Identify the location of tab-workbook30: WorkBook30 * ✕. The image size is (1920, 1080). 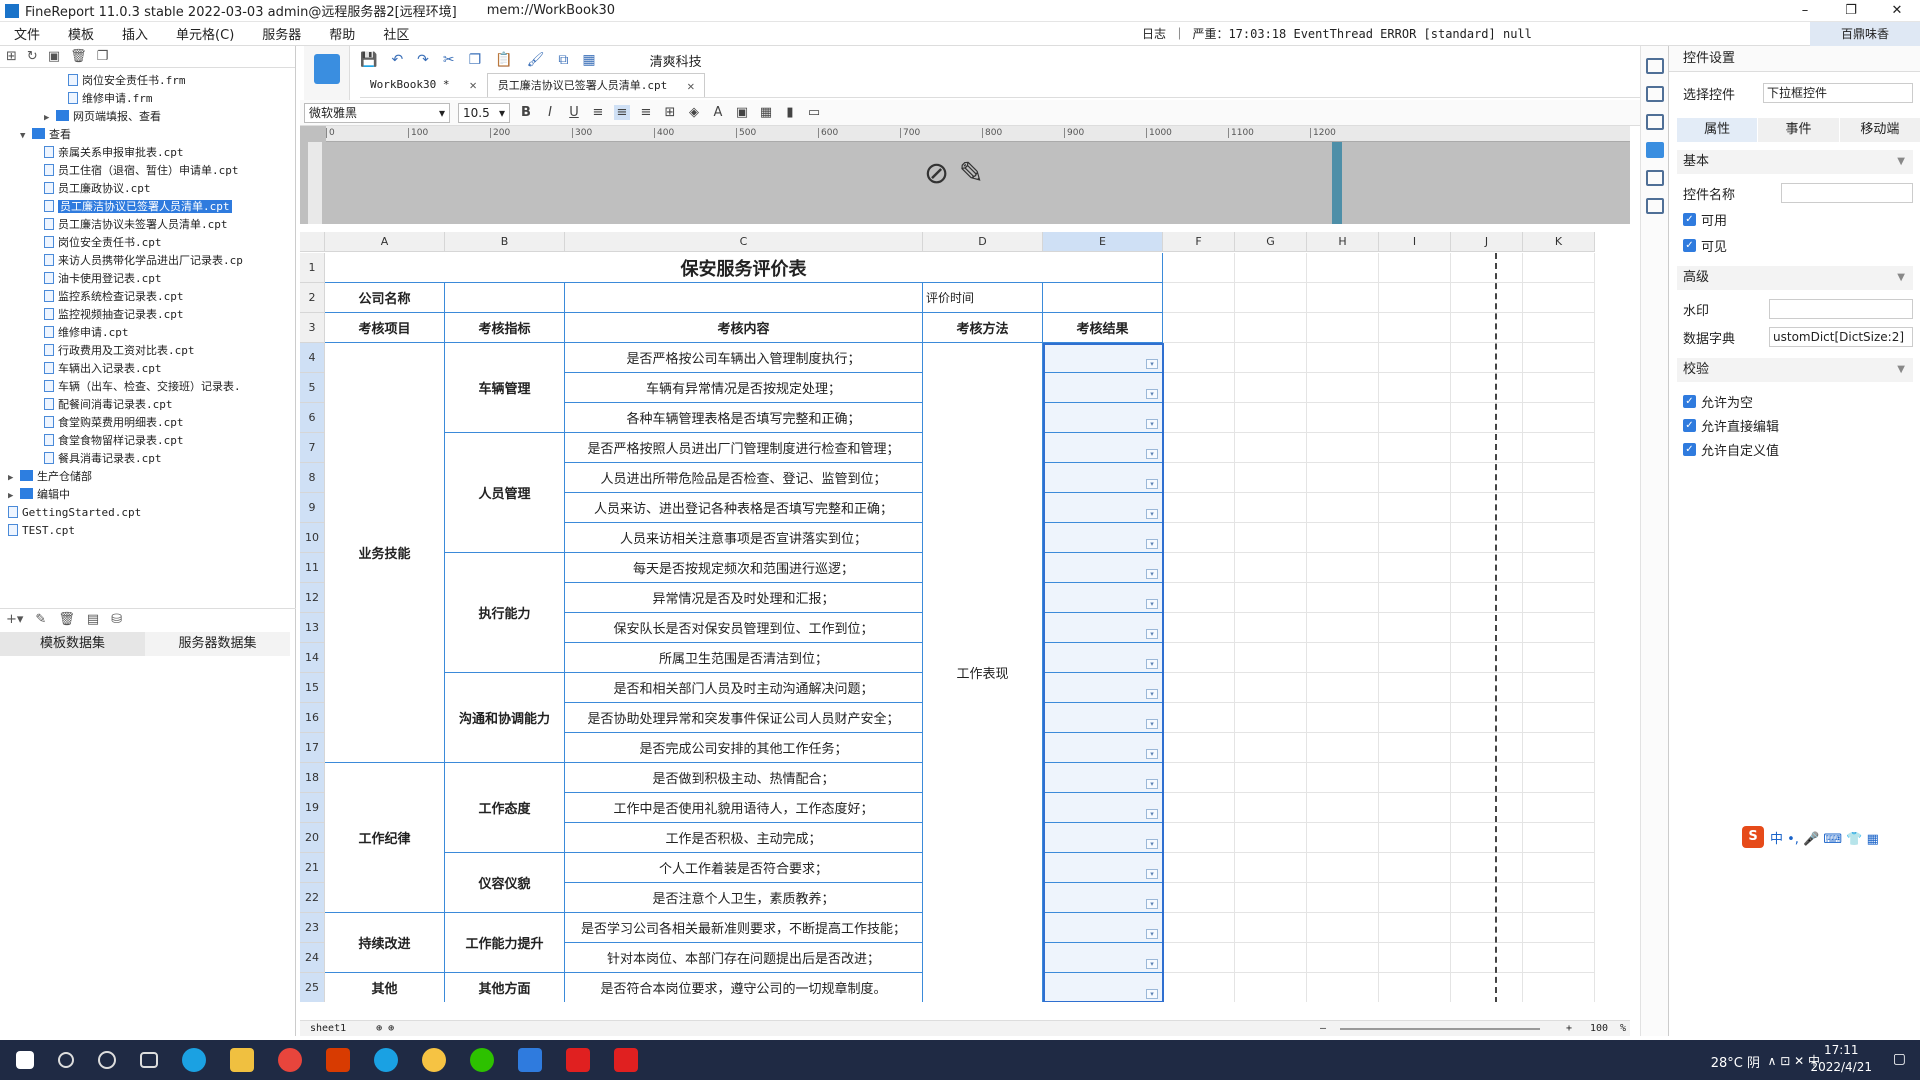
(423, 85).